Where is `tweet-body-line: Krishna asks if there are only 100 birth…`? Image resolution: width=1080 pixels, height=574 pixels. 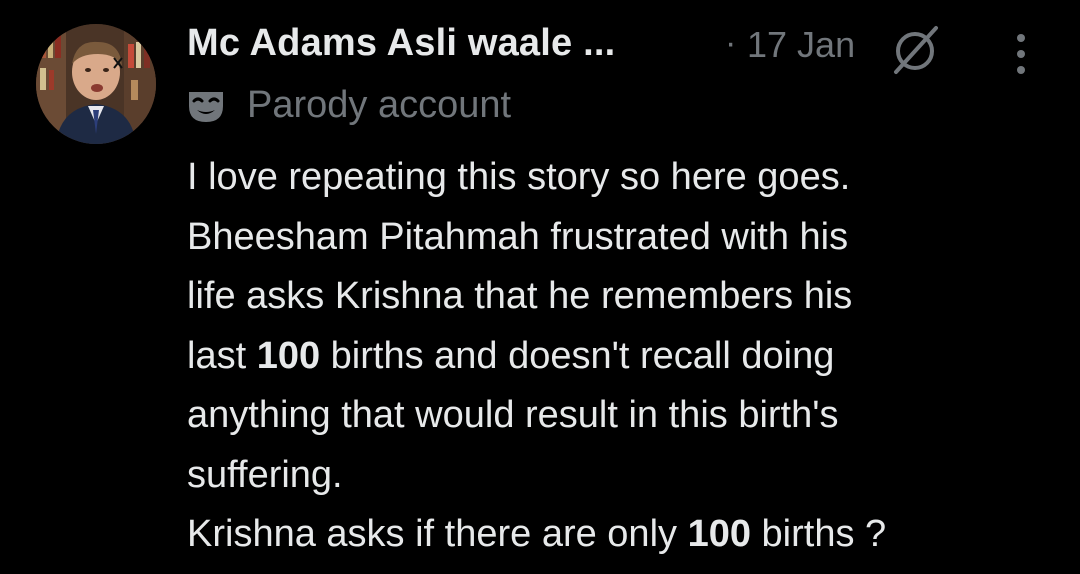 tweet-body-line: Krishna asks if there are only 100 birth… is located at coordinates (627, 535).